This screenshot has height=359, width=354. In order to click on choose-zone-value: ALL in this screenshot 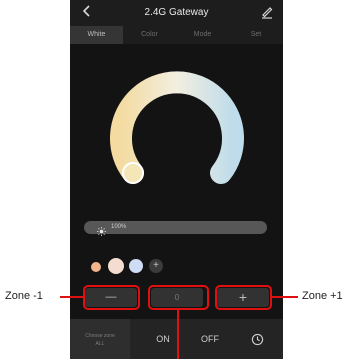, I will do `click(100, 344)`.